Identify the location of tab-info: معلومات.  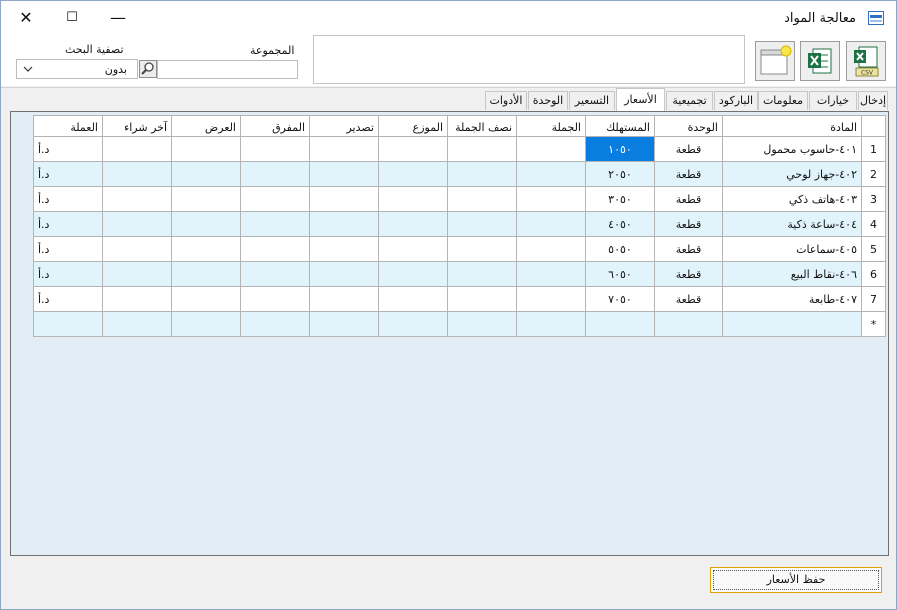
(783, 100).